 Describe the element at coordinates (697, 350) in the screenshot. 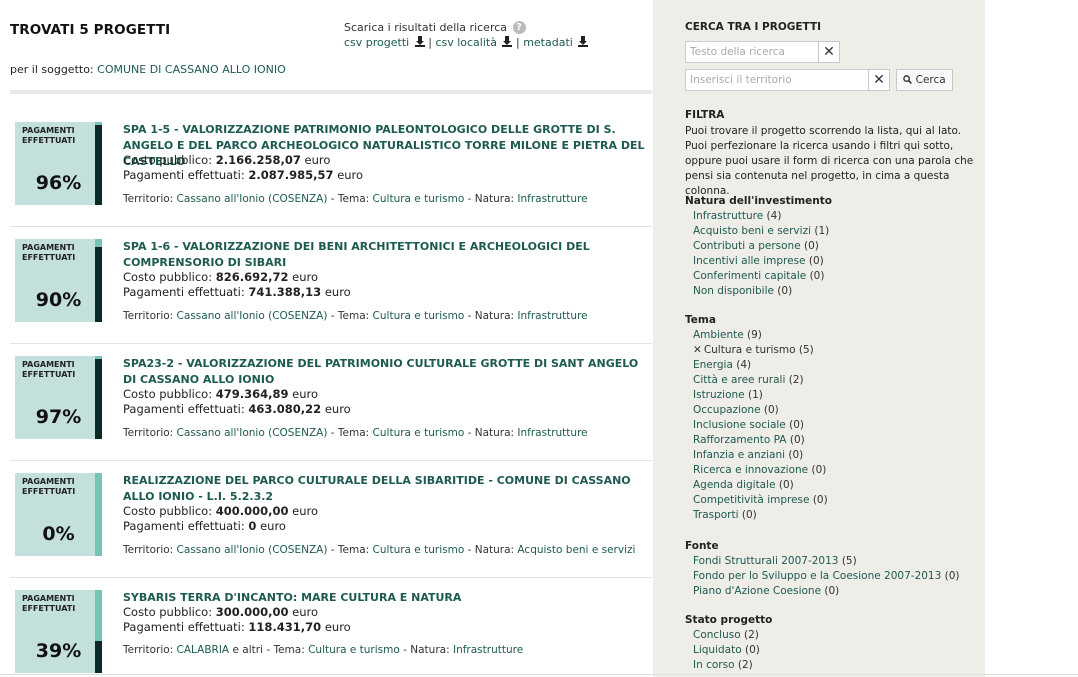

I see `remove-filter-icon: ✕` at that location.